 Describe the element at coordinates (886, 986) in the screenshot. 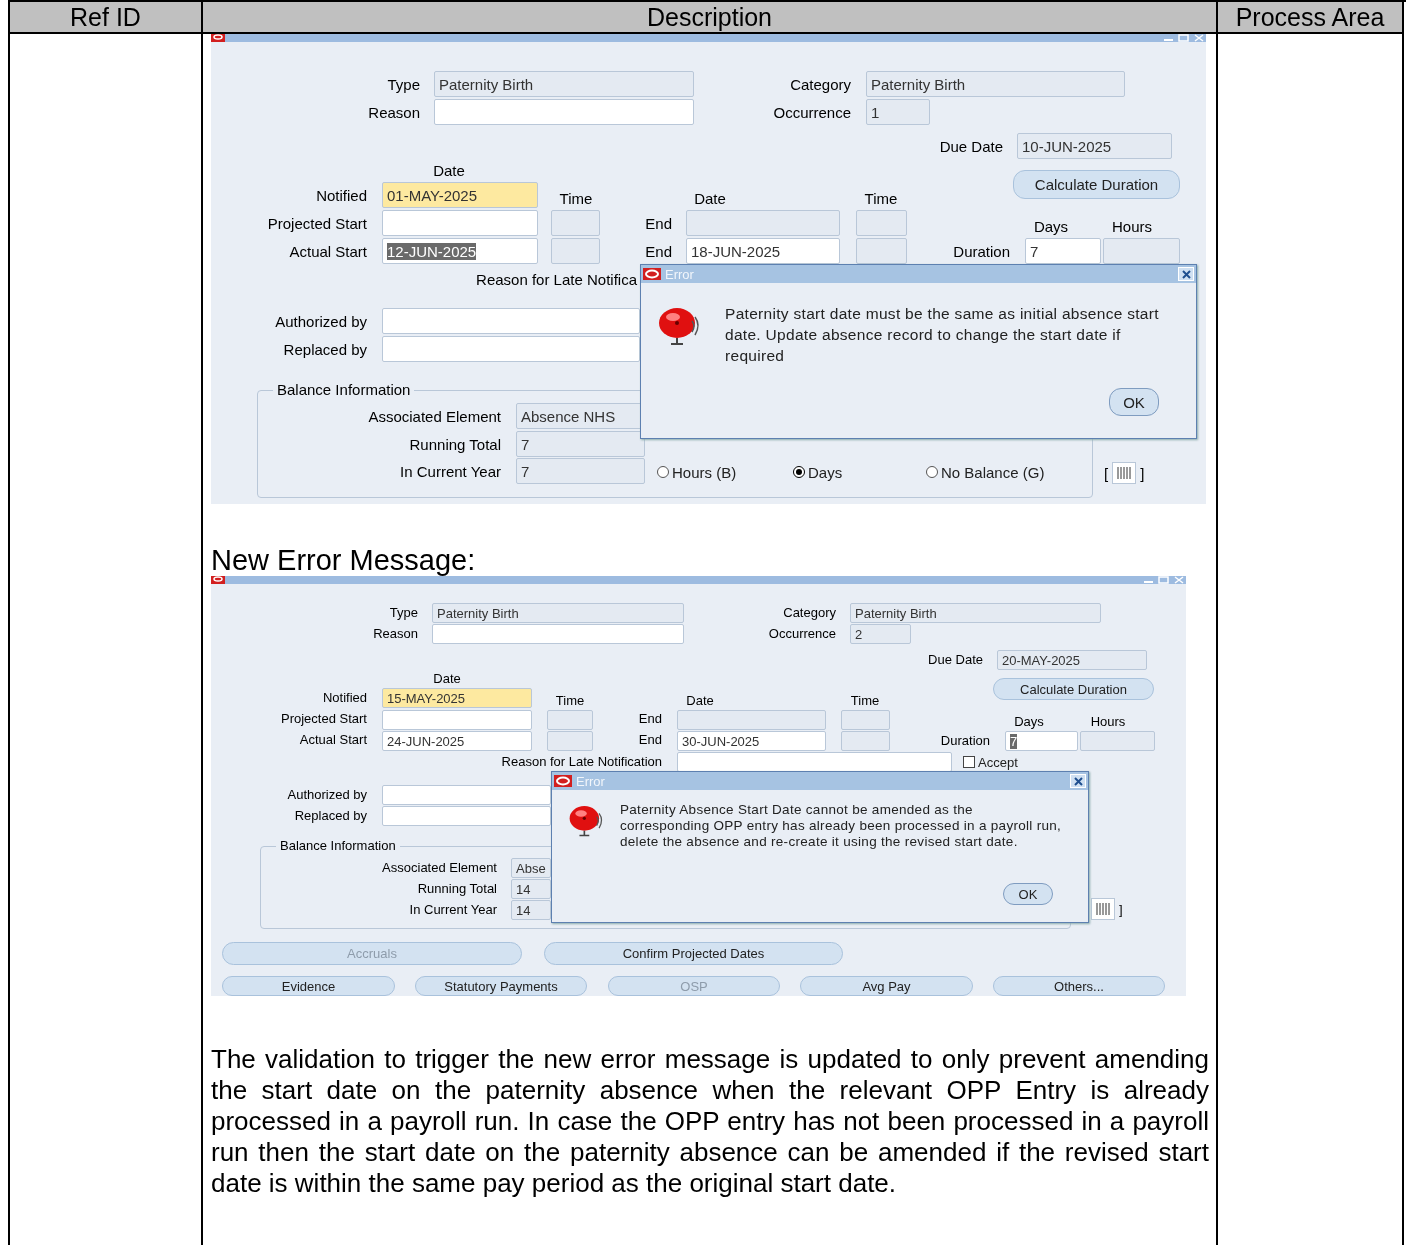

I see `form-button: Avg Pay` at that location.